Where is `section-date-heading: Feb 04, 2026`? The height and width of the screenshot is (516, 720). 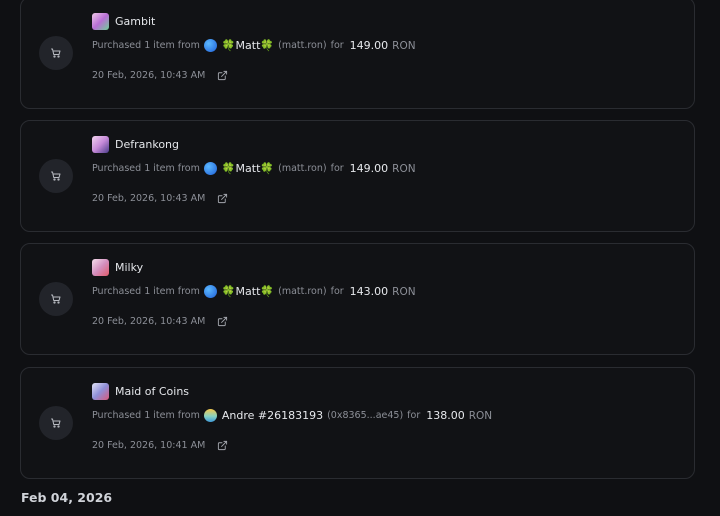 section-date-heading: Feb 04, 2026 is located at coordinates (67, 497).